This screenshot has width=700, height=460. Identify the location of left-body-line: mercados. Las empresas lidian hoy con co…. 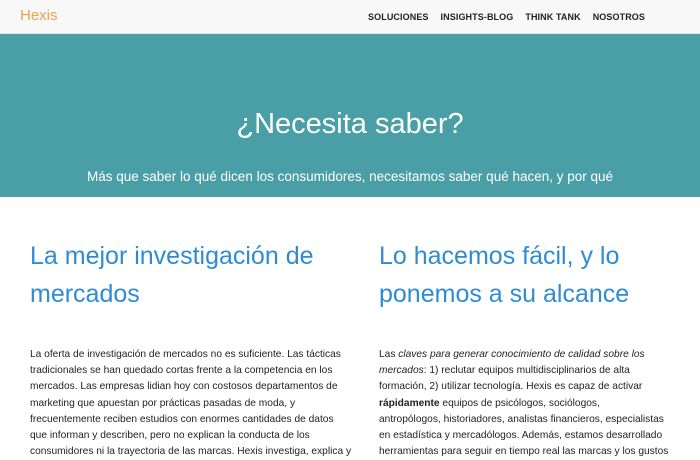
(184, 387).